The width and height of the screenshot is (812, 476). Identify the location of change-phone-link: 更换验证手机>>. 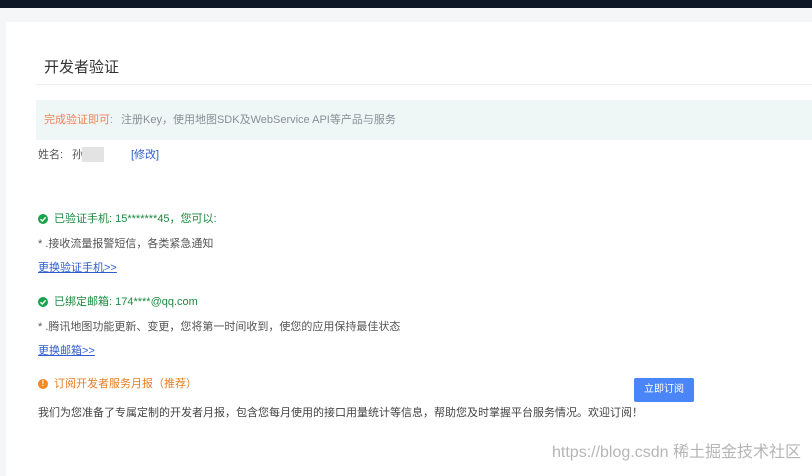
(77, 267).